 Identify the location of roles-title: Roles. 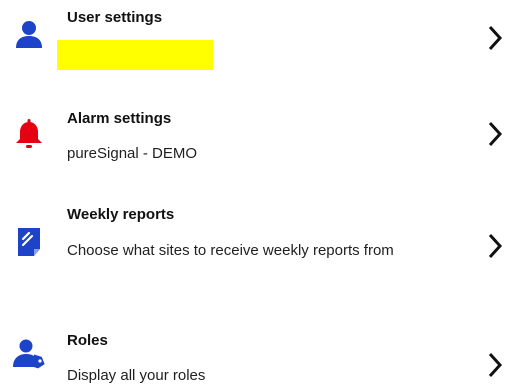
(87, 340).